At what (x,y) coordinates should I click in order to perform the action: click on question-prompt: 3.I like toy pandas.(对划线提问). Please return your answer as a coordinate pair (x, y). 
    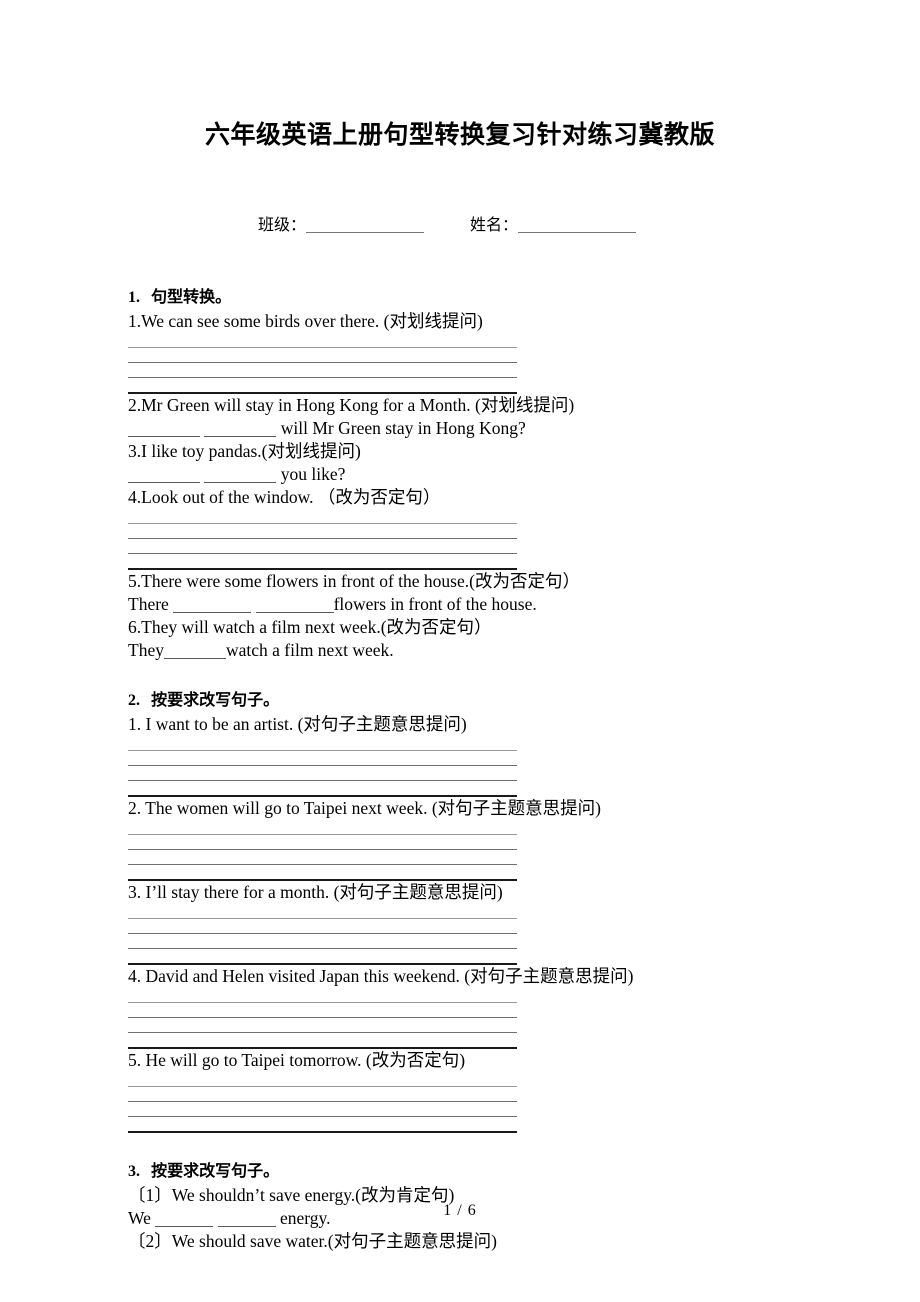
    Looking at the image, I should click on (244, 451).